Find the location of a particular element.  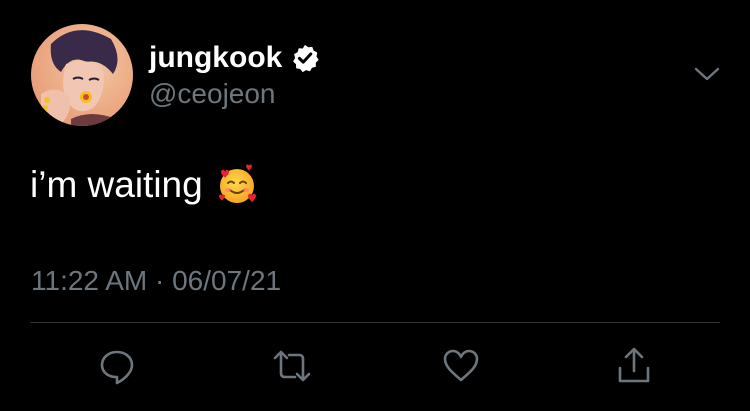

user-name-row: jungkook is located at coordinates (234, 58).